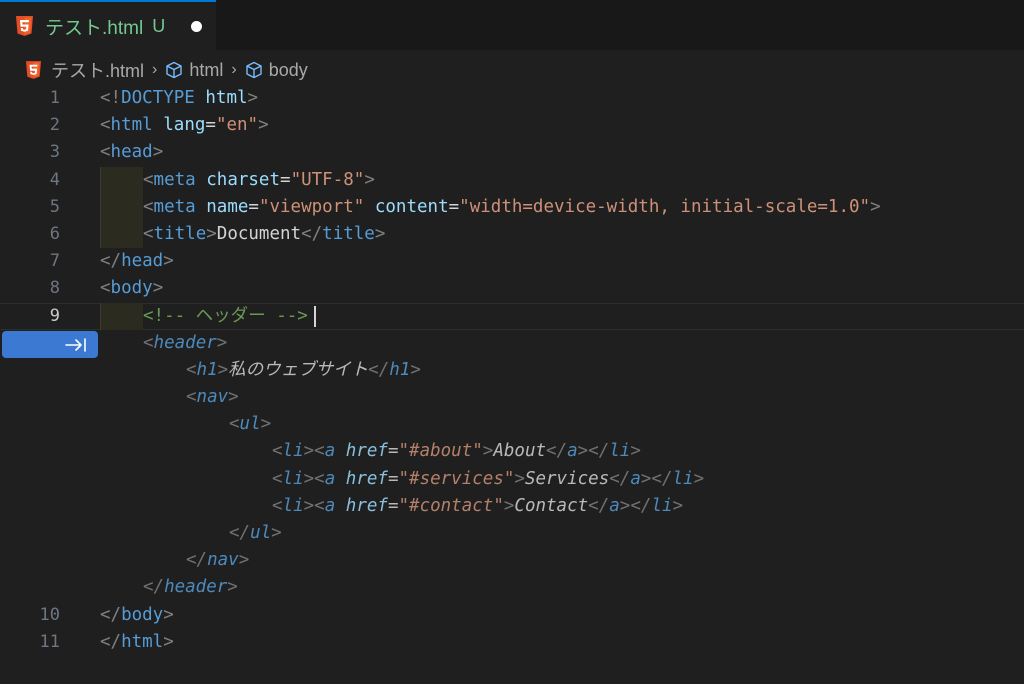  Describe the element at coordinates (50, 344) in the screenshot. I see `accept-suggestion-button` at that location.